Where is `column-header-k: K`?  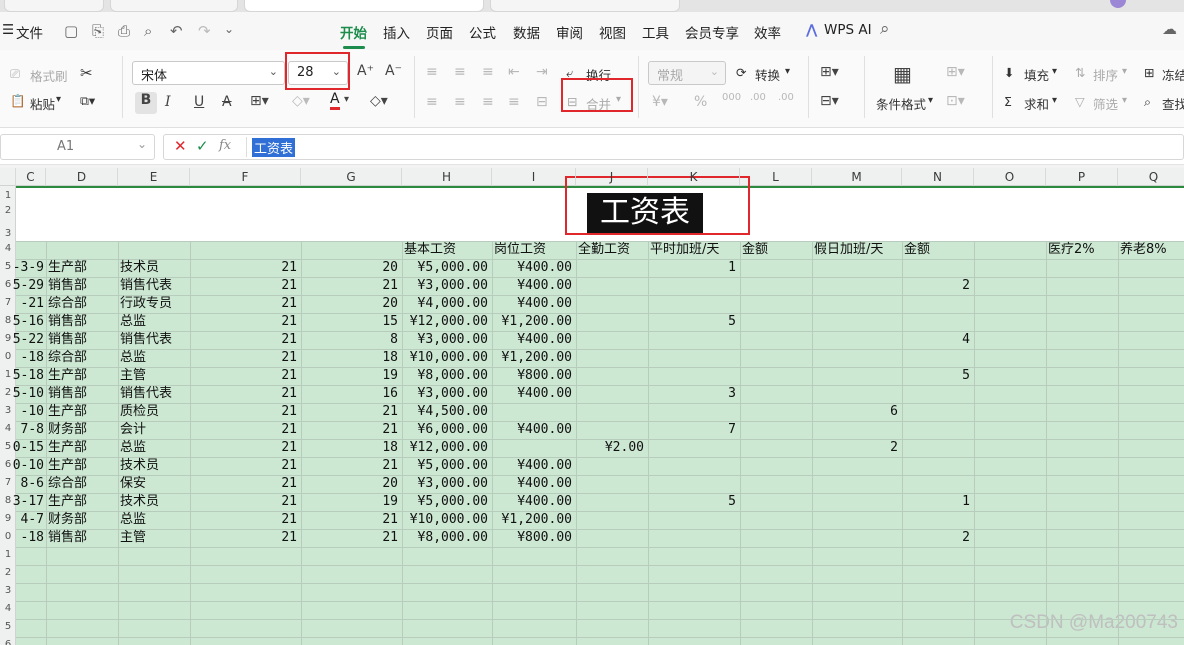 column-header-k: K is located at coordinates (694, 177).